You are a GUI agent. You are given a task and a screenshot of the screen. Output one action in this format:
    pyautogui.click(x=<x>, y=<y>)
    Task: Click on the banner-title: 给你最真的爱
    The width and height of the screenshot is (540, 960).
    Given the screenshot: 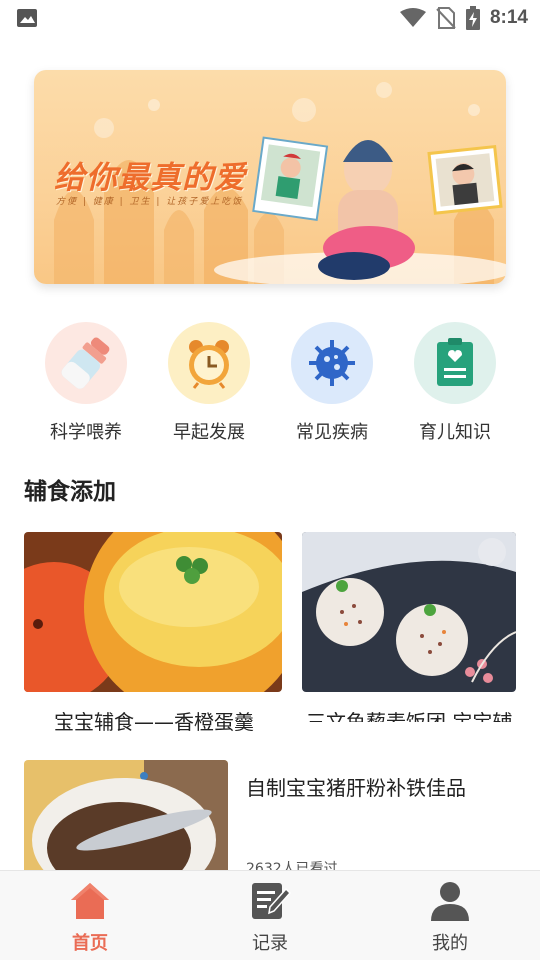 What is the action you would take?
    pyautogui.click(x=150, y=178)
    